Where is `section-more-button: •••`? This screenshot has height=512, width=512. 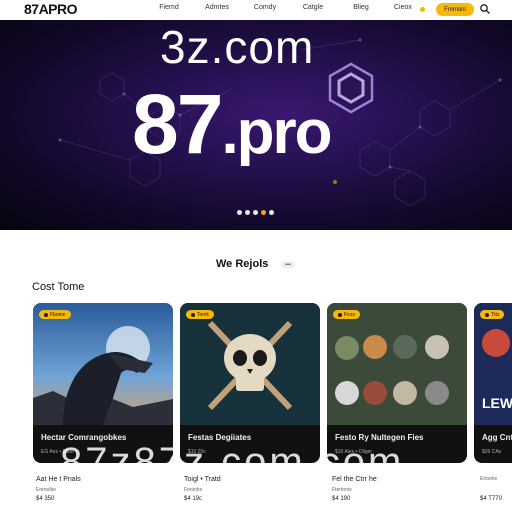 section-more-button: ••• is located at coordinates (288, 264).